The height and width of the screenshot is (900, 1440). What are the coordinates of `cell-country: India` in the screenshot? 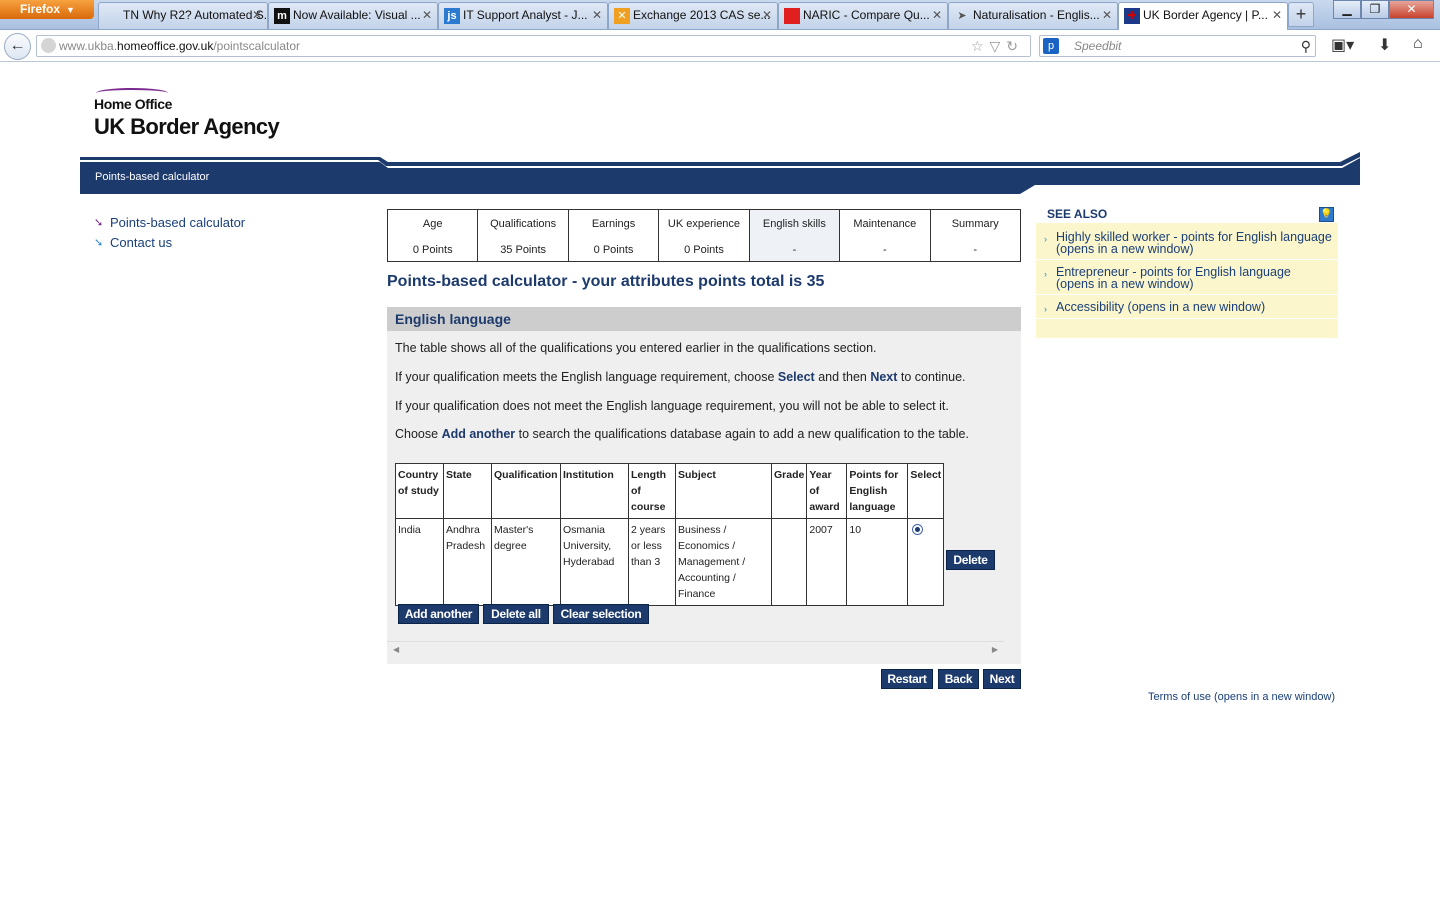 It's located at (419, 562).